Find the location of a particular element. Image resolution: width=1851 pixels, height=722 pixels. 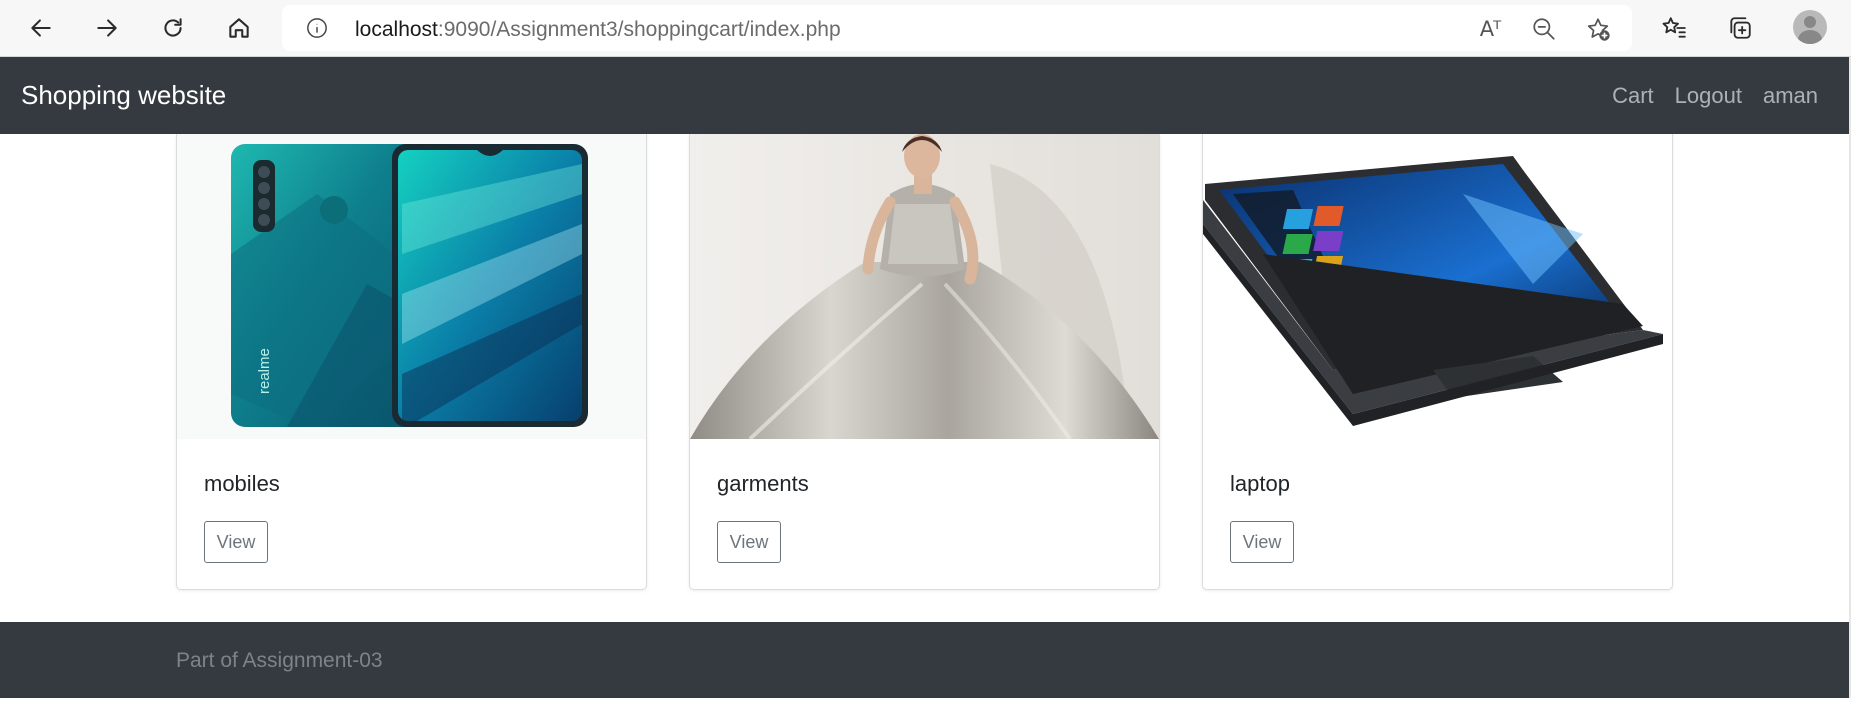

profile-icon is located at coordinates (1810, 27).